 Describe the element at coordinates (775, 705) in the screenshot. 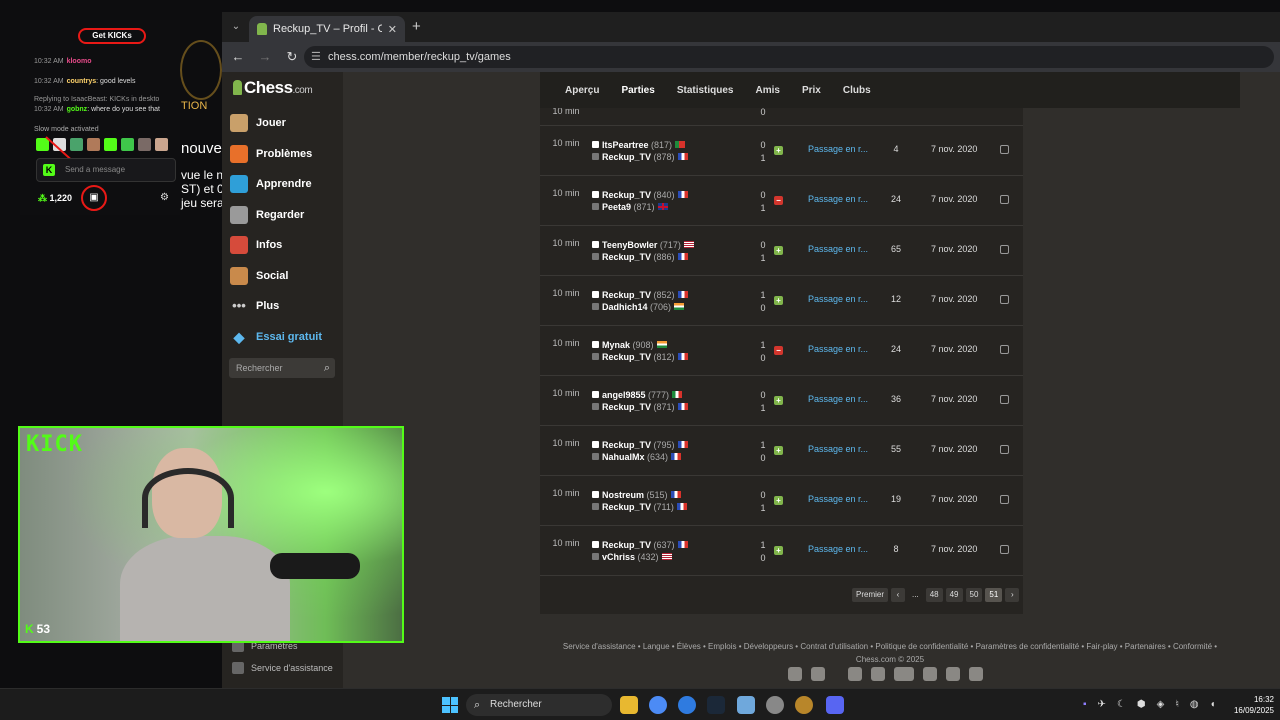

I see `obs-icon` at that location.